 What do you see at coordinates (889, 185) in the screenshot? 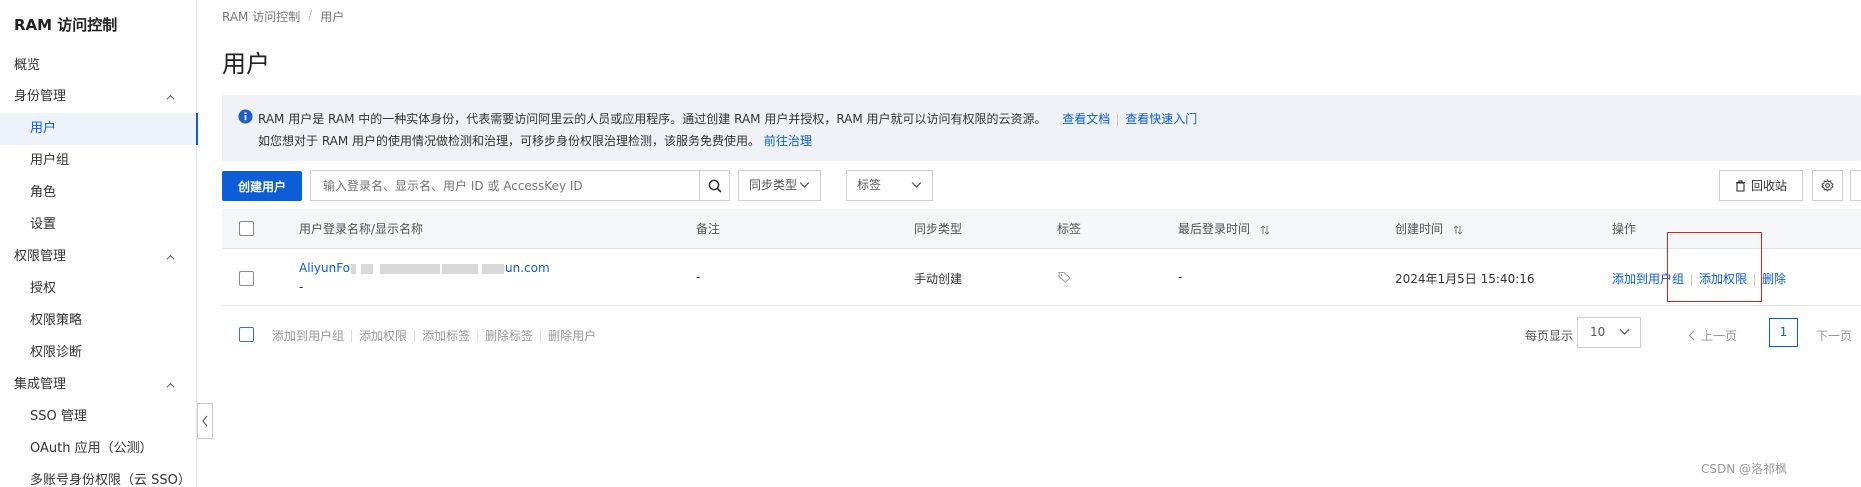
I see `tag-filter: 标签` at bounding box center [889, 185].